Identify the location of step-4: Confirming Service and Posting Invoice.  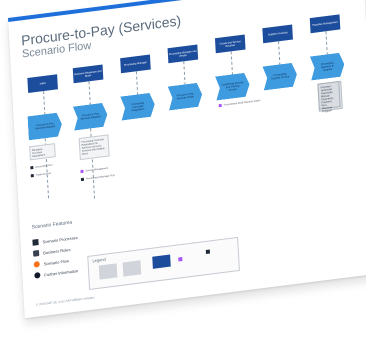
(232, 86).